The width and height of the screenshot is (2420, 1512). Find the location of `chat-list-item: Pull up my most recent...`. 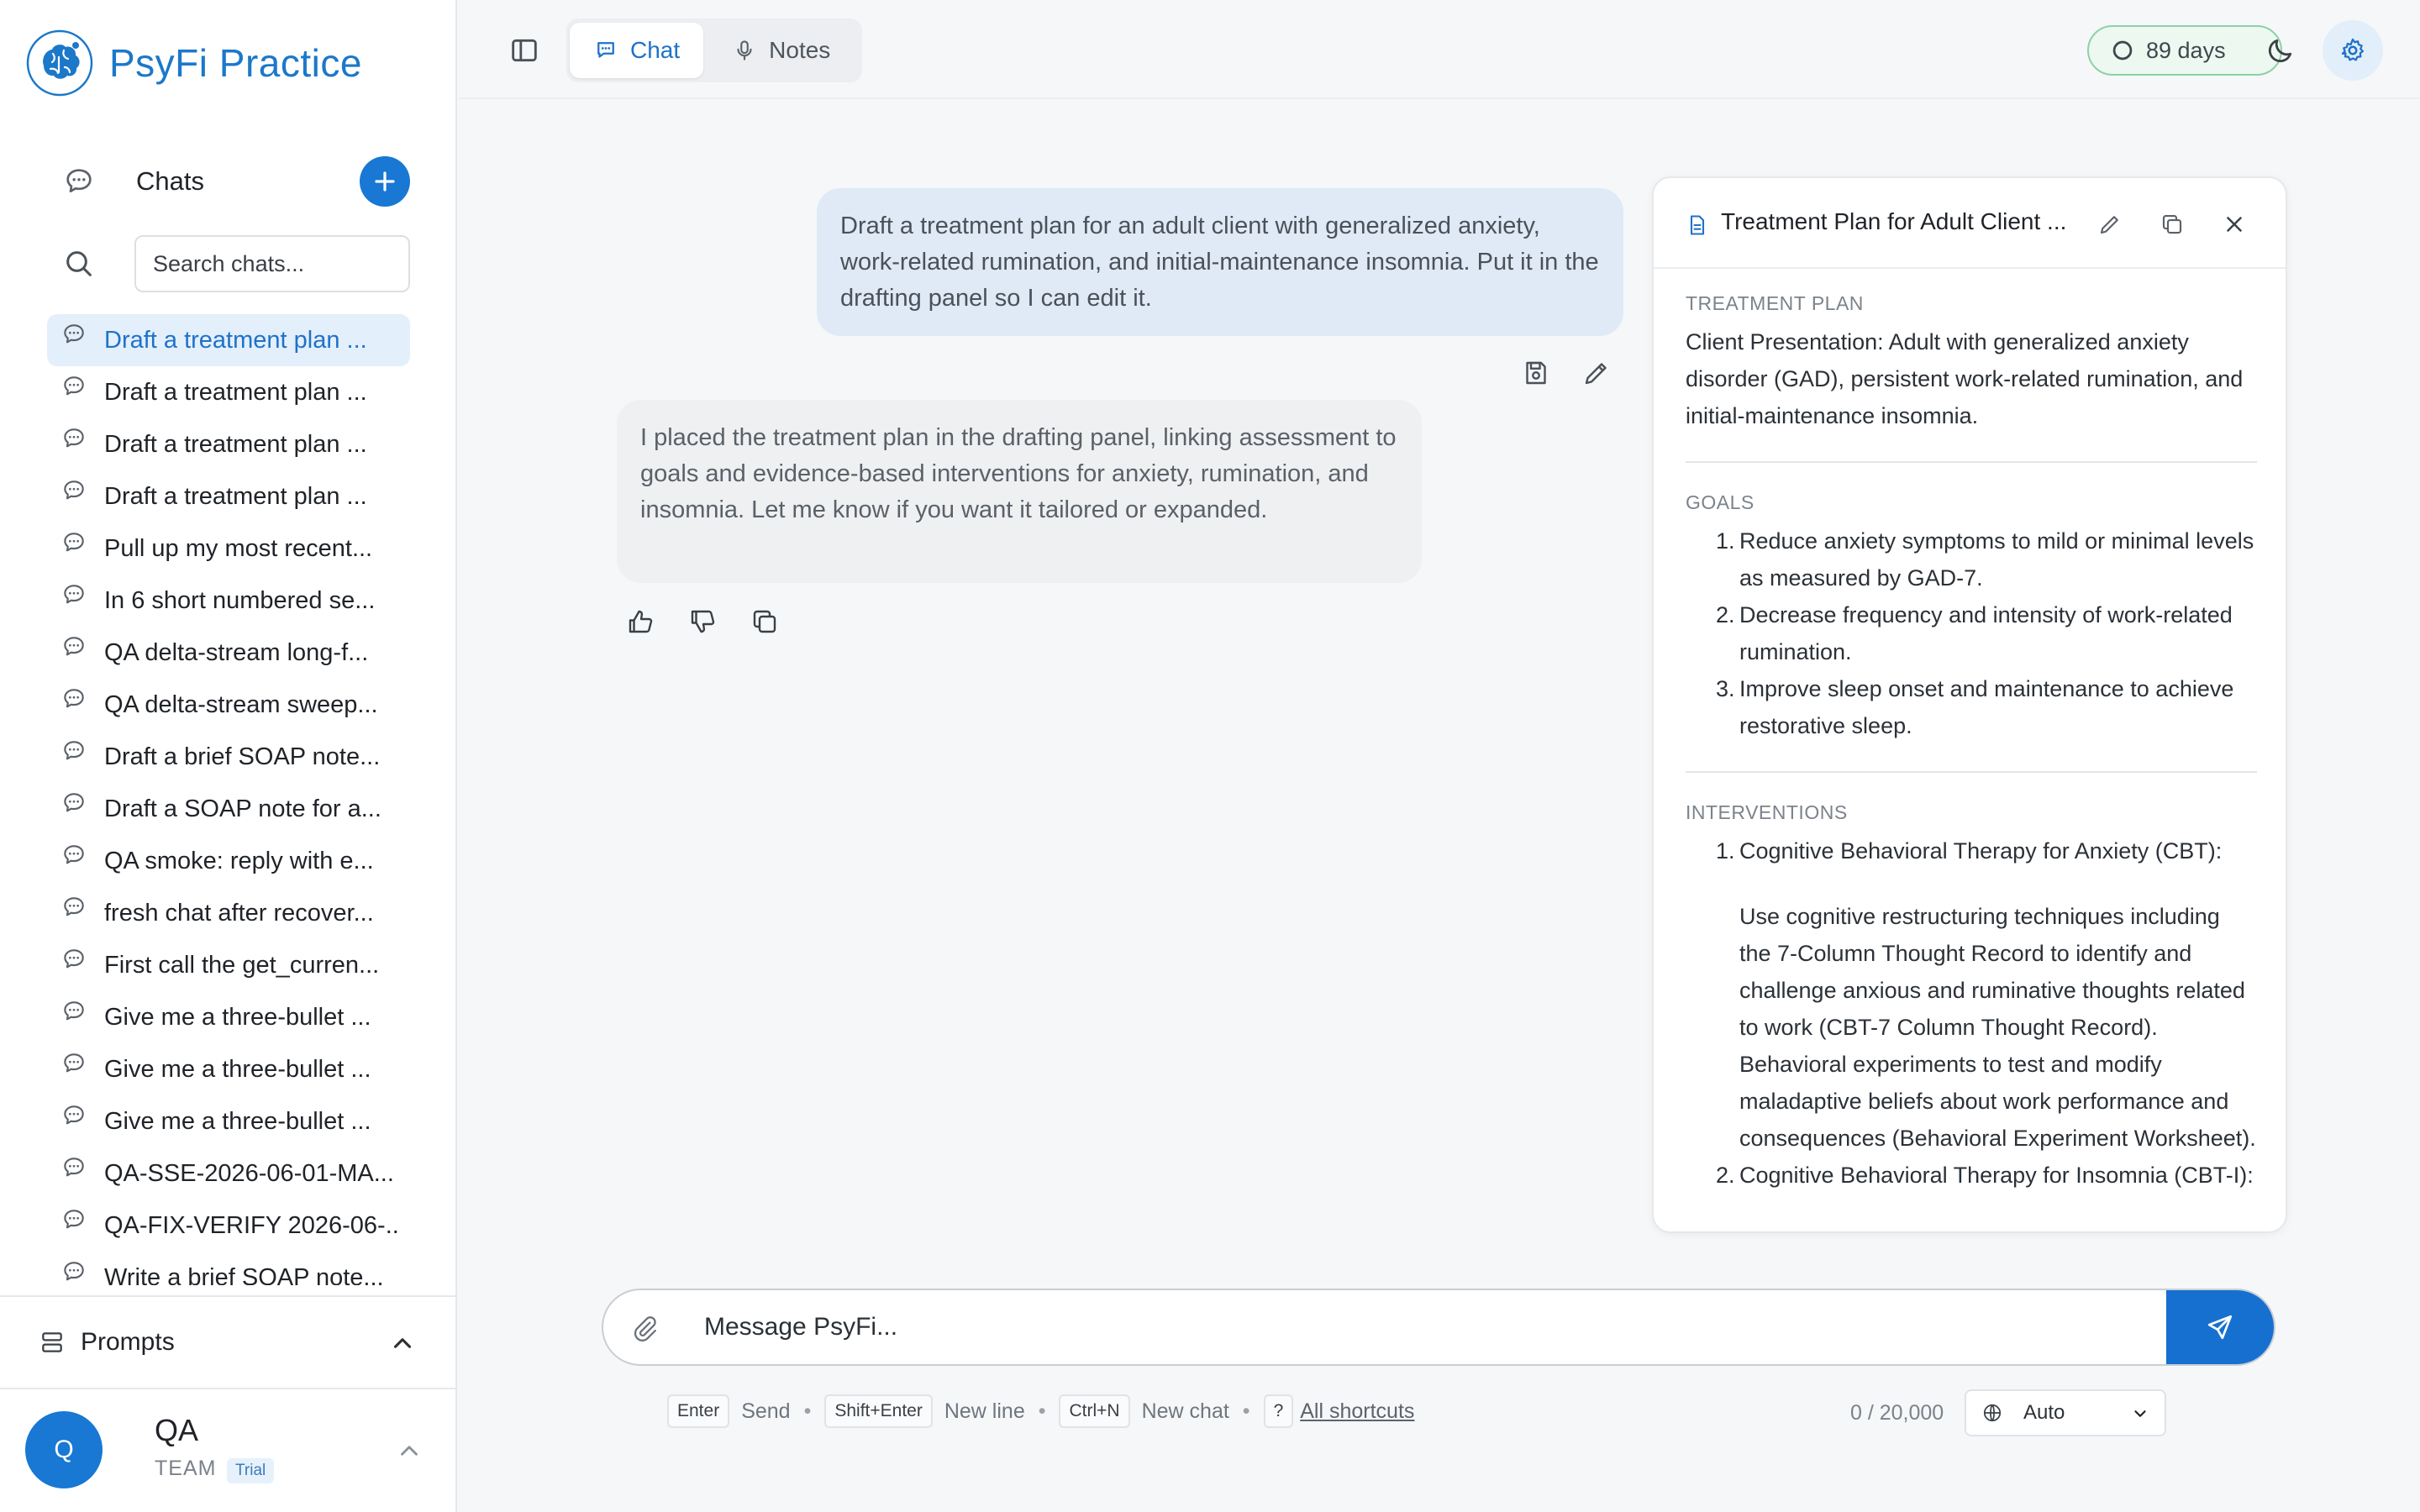

chat-list-item: Pull up my most recent... is located at coordinates (228, 548).